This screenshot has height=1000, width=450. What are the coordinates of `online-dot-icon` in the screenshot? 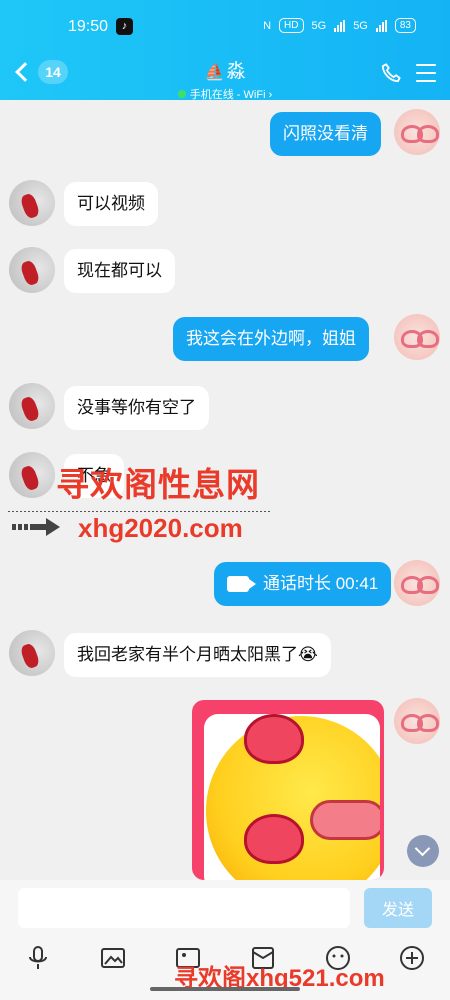 It's located at (181, 94).